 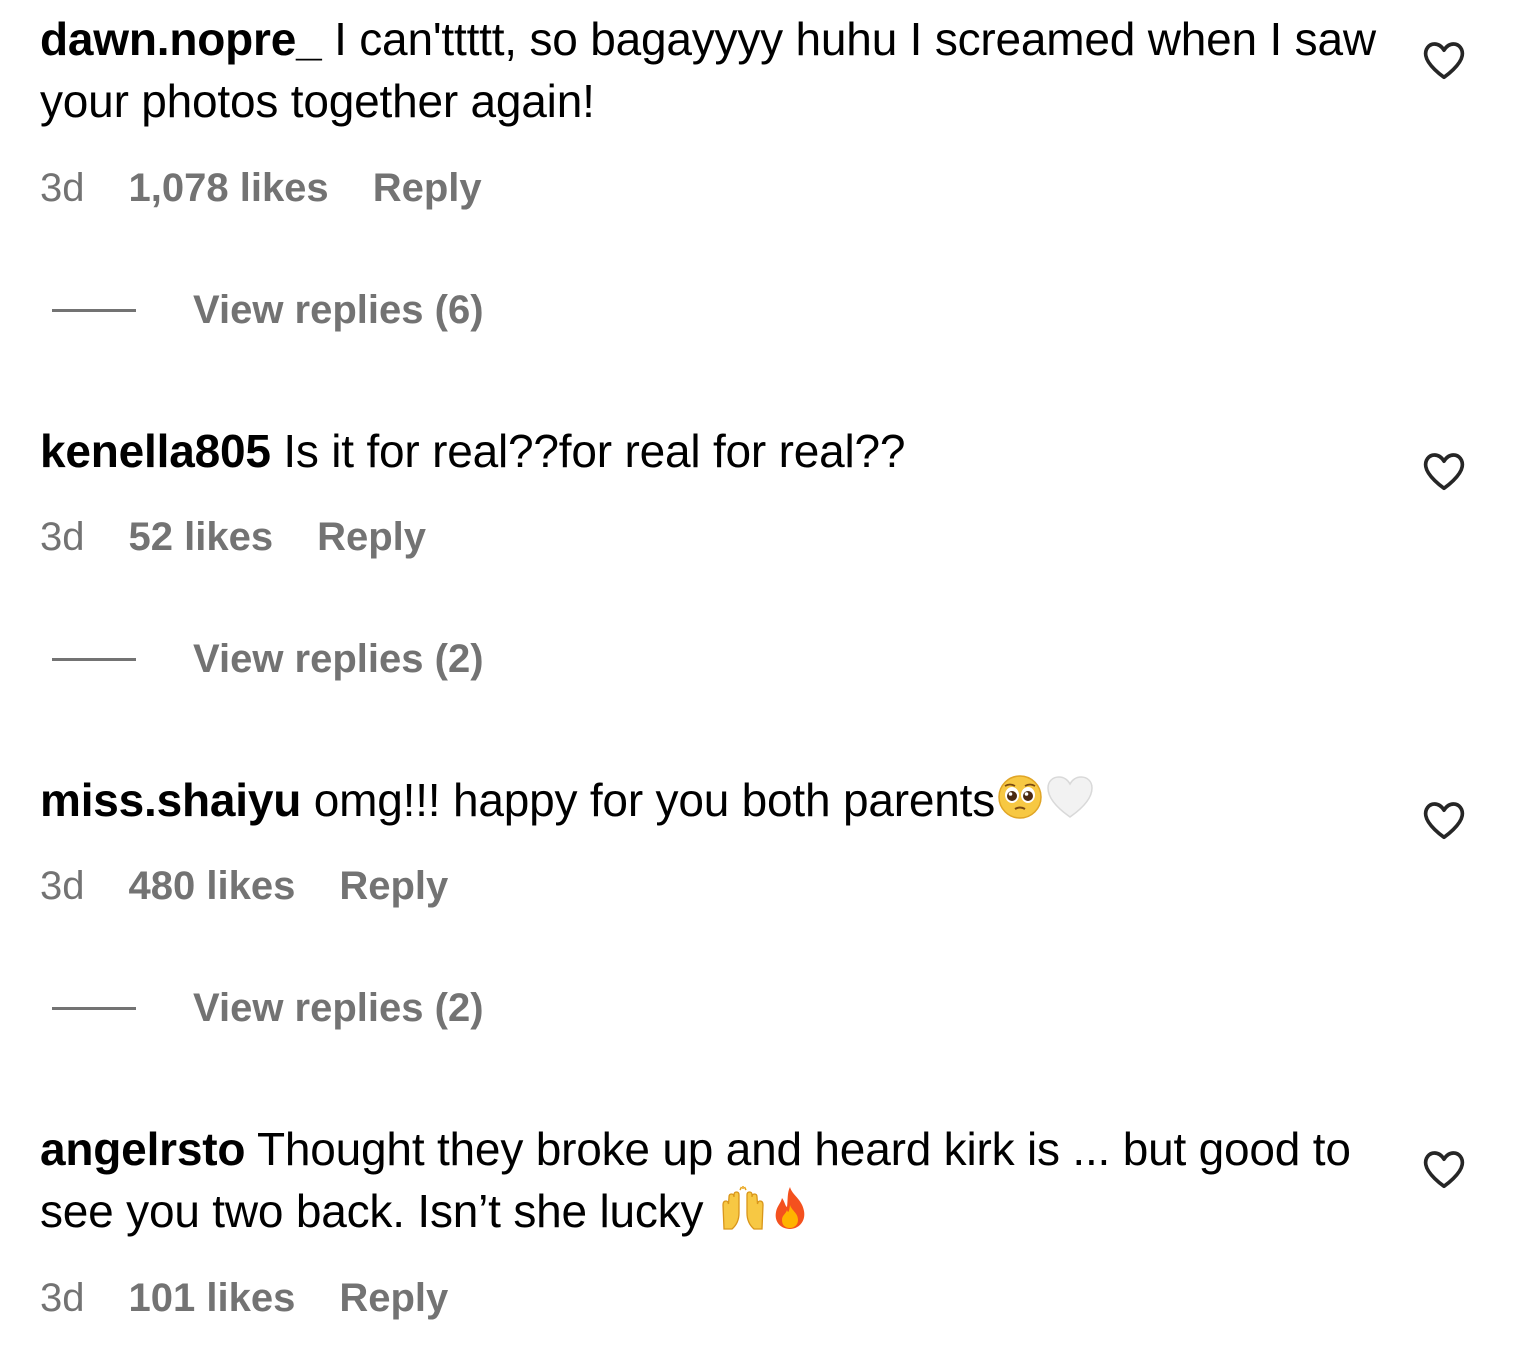 What do you see at coordinates (155, 451) in the screenshot?
I see `comment-username: kenella805` at bounding box center [155, 451].